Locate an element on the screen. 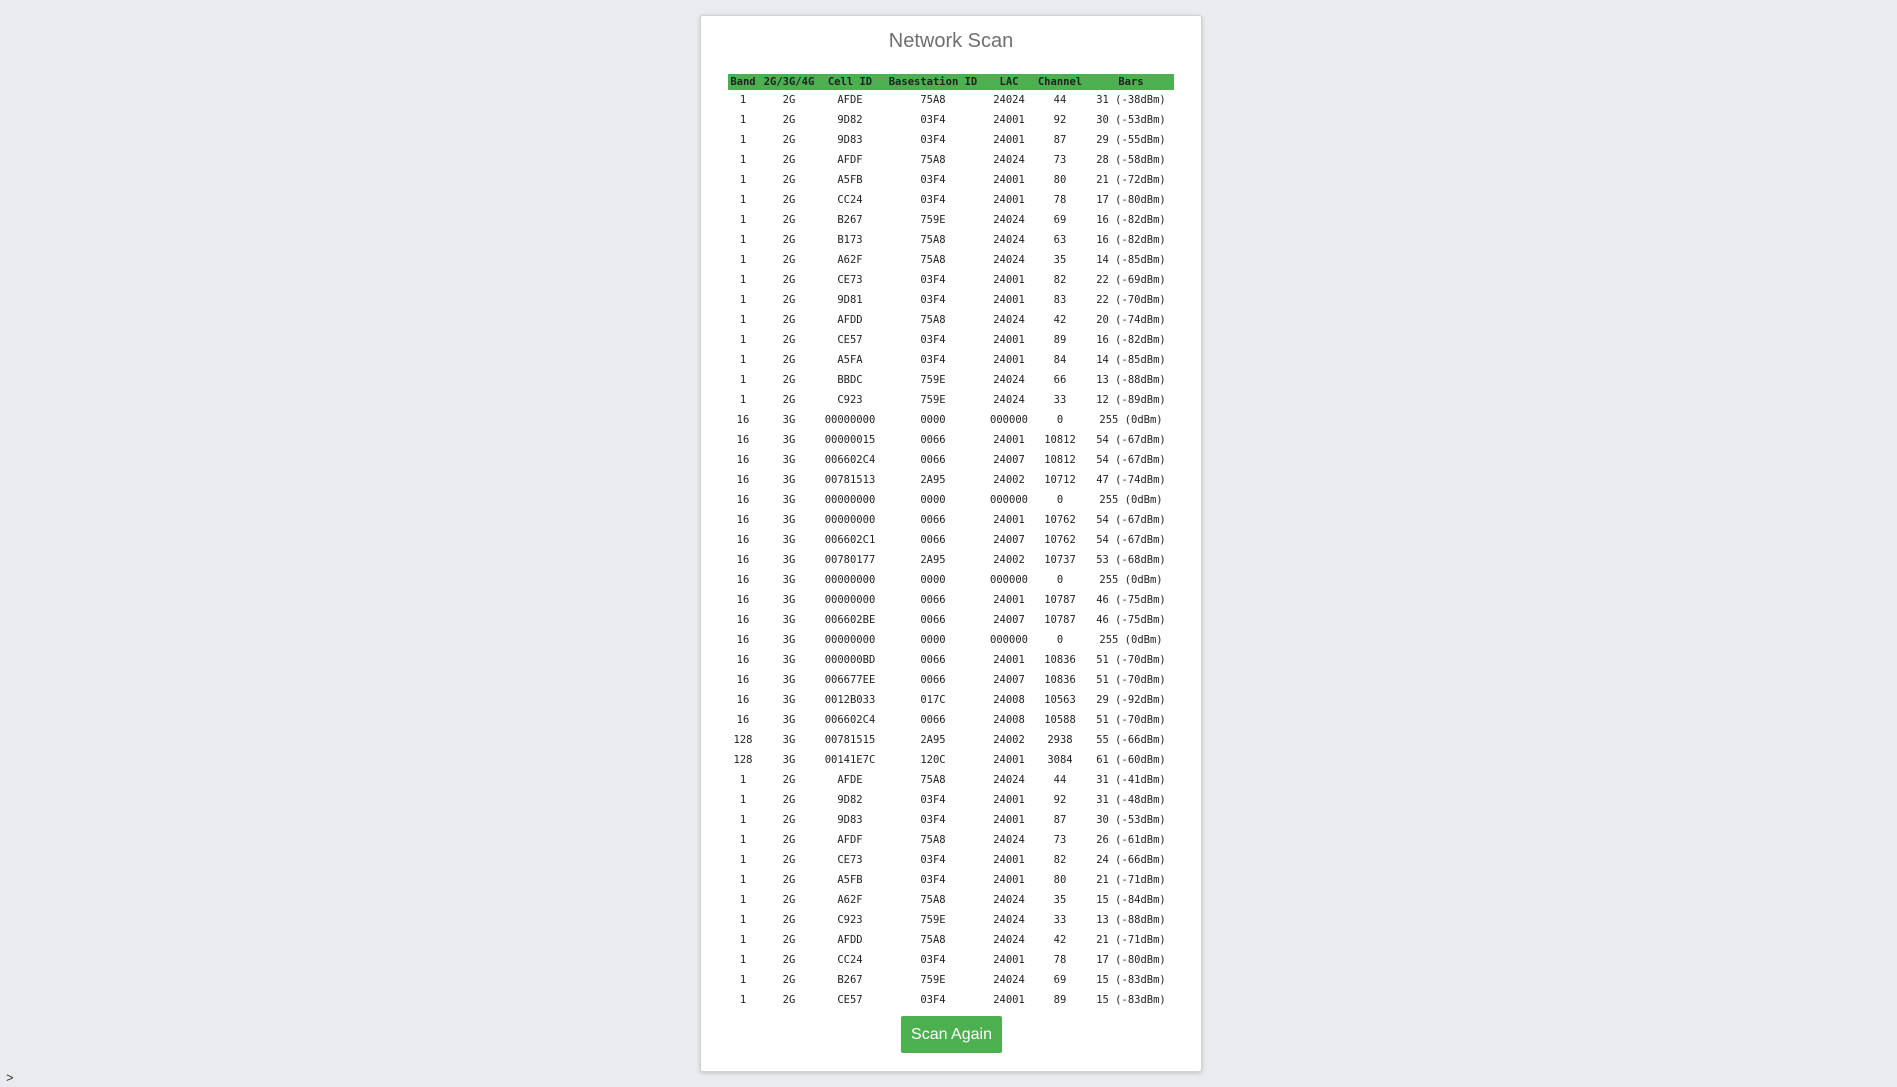 Image resolution: width=1897 pixels, height=1087 pixels. cell-lac: 000000 is located at coordinates (1009, 580).